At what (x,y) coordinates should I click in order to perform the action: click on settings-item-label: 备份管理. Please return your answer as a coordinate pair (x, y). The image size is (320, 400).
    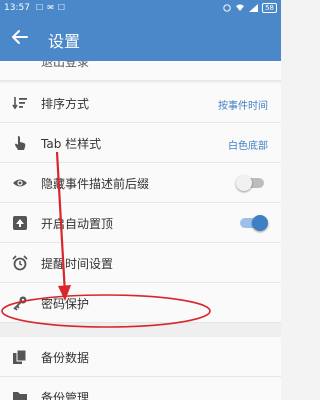
    Looking at the image, I should click on (65, 395).